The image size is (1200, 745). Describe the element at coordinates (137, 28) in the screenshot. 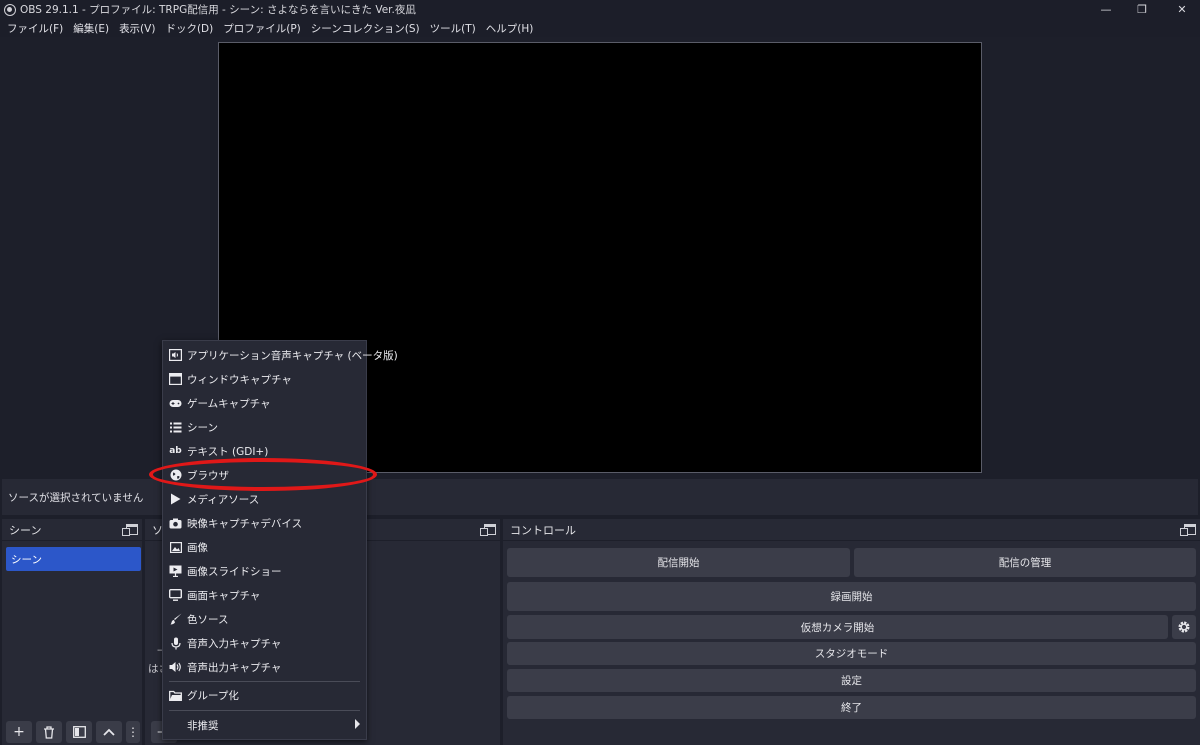

I see `menu-view: 表示(V)` at that location.